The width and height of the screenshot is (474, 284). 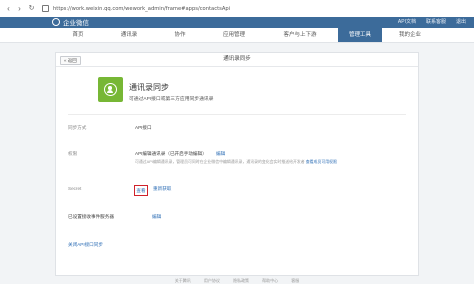 I want to click on divider, so click(x=237, y=114).